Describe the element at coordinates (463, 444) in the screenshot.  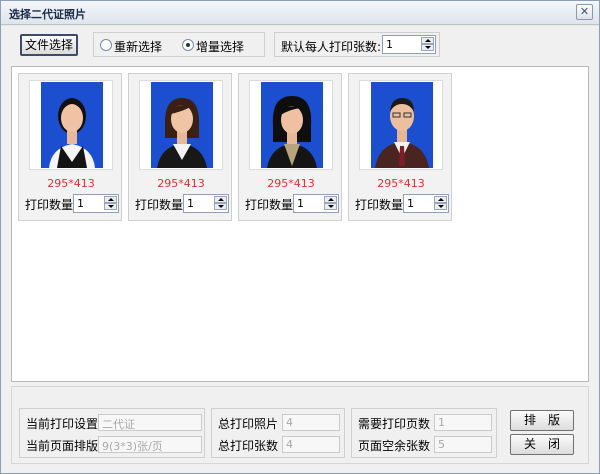
I see `blank-sheets-field: 5` at that location.